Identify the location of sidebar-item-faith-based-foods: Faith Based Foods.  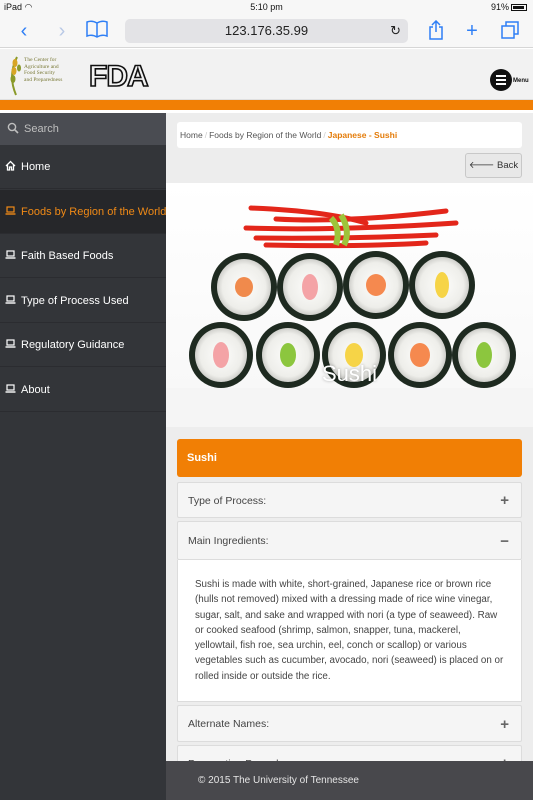
(83, 256).